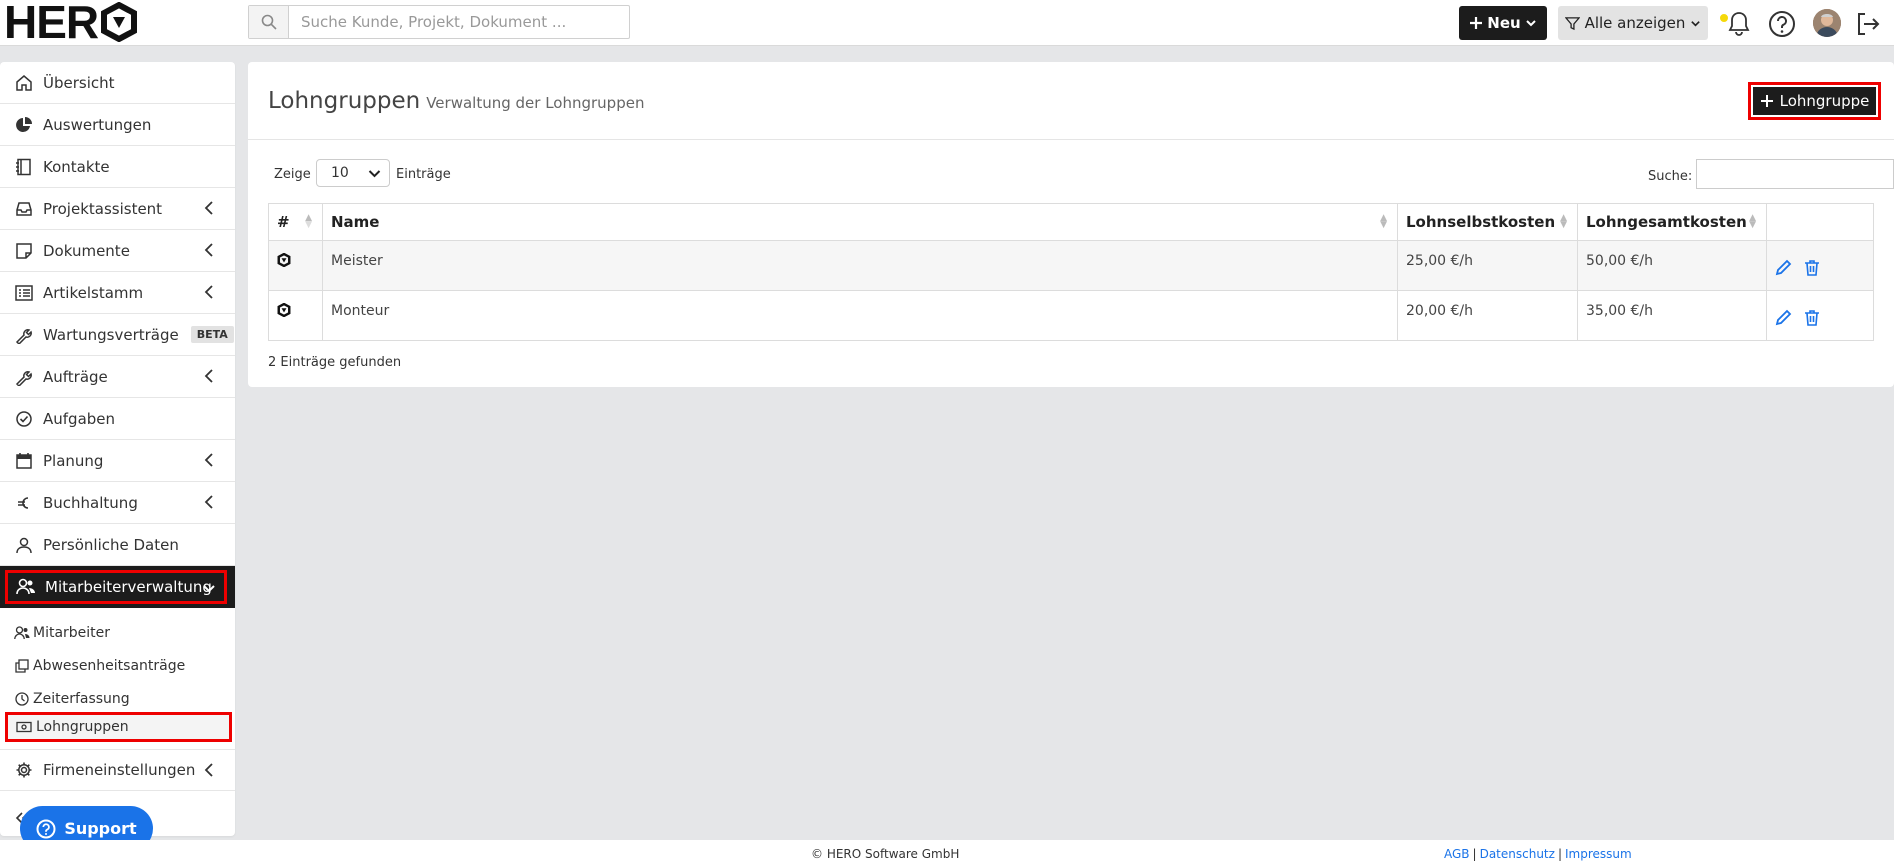 This screenshot has width=1894, height=866. What do you see at coordinates (118, 727) in the screenshot?
I see `sidebar-subitem-lohngruppen: Lohngruppen` at bounding box center [118, 727].